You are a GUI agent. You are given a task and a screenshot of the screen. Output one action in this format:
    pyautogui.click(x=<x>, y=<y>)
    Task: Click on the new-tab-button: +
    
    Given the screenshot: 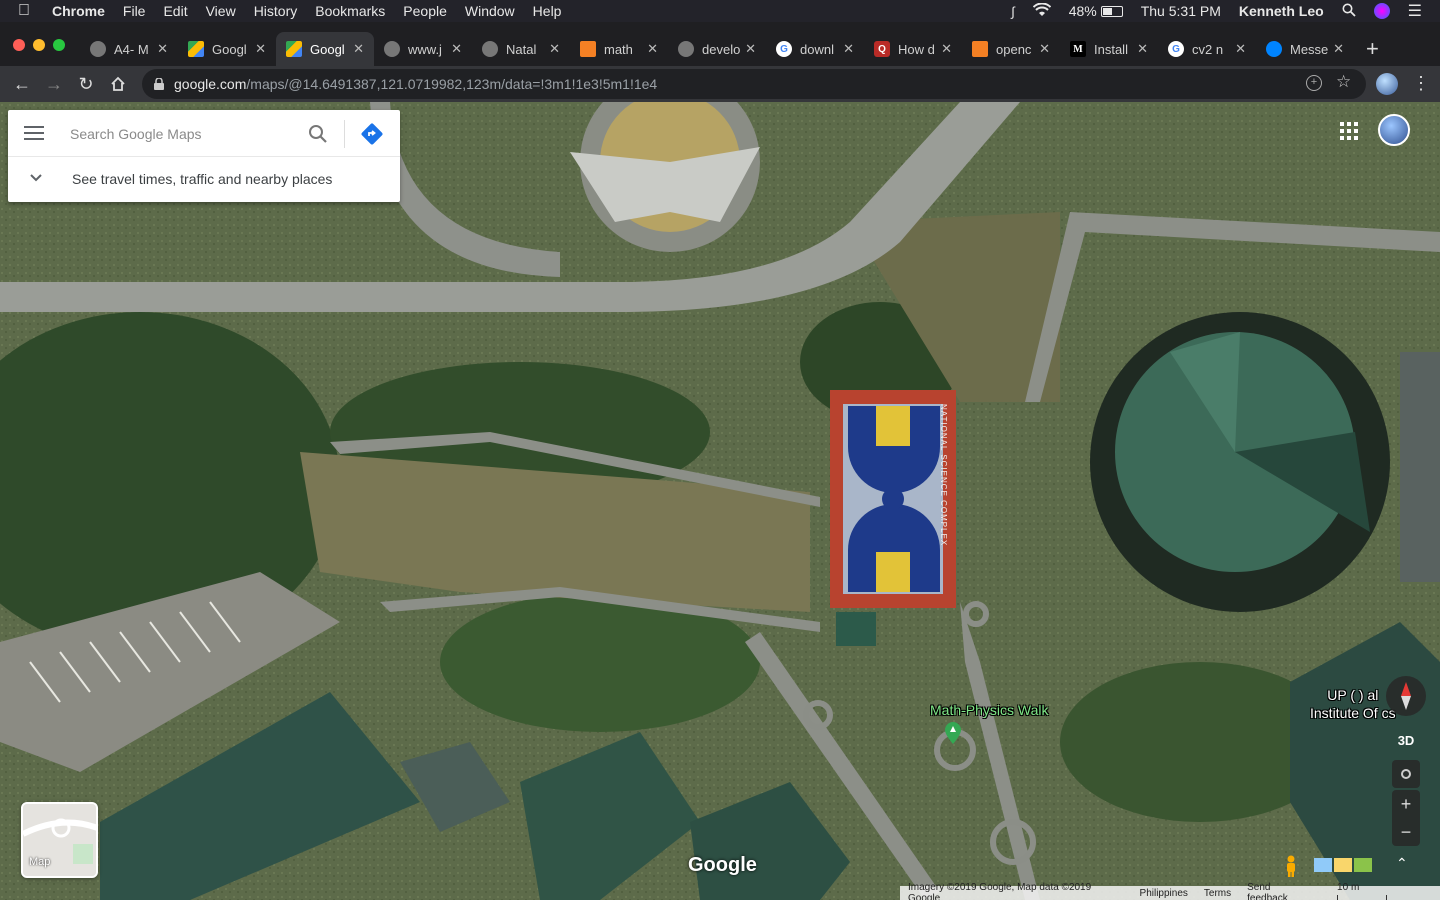 What is the action you would take?
    pyautogui.click(x=1372, y=49)
    